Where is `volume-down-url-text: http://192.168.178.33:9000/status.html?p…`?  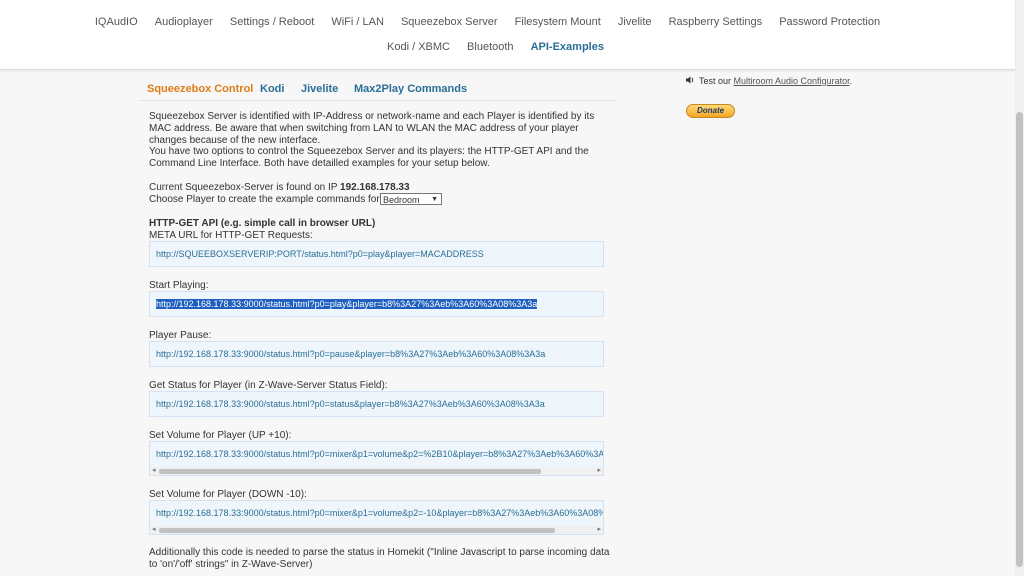 volume-down-url-text: http://192.168.178.33:9000/status.html?p… is located at coordinates (380, 513).